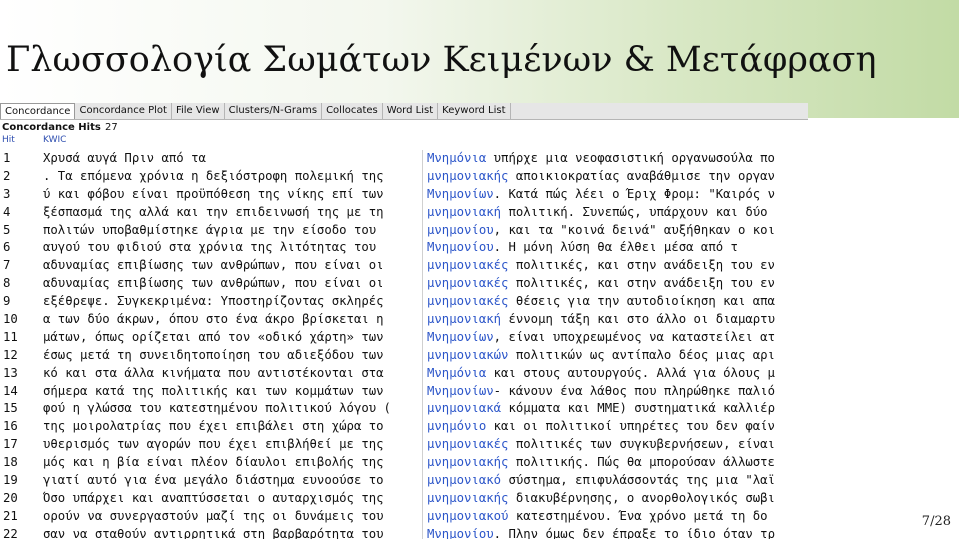 The image size is (959, 539). Describe the element at coordinates (8, 140) in the screenshot. I see `column-hit: Hit` at that location.